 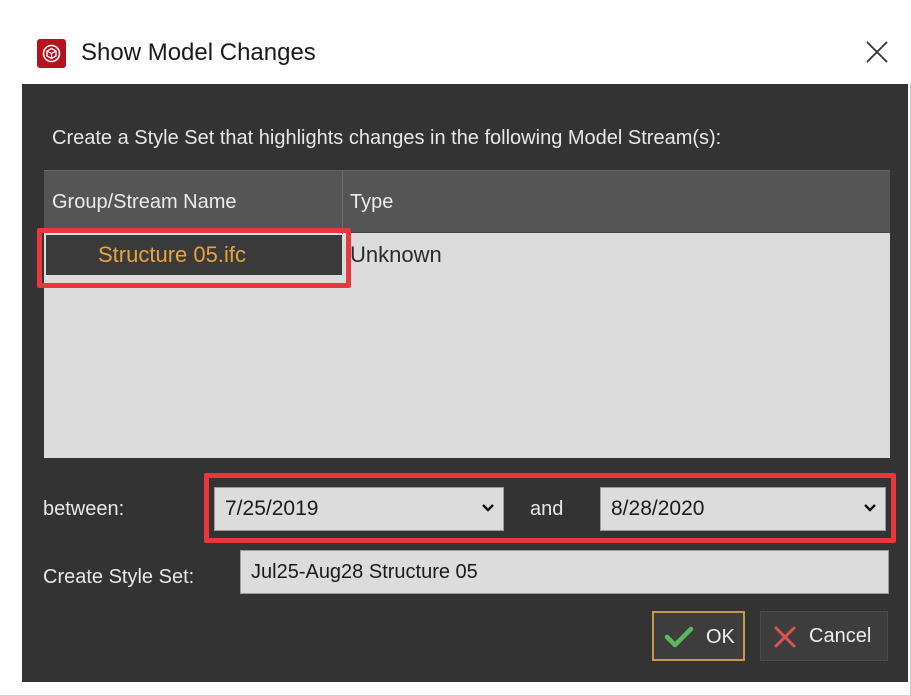 I want to click on close-icon, so click(x=877, y=52).